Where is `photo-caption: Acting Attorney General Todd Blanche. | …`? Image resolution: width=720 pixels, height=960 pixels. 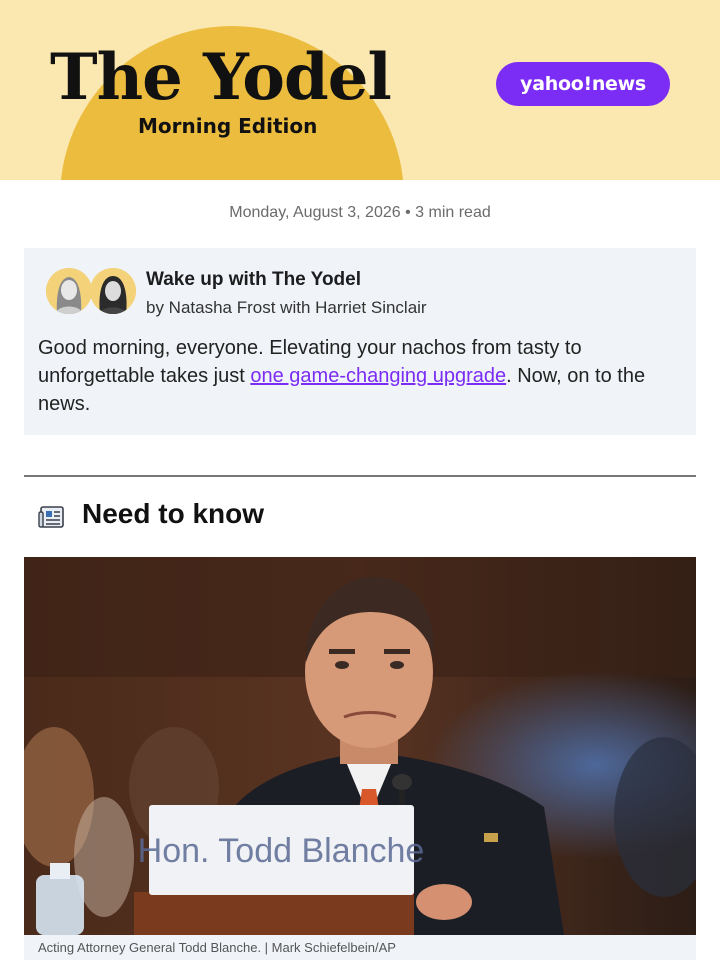 photo-caption: Acting Attorney General Todd Blanche. | … is located at coordinates (360, 947).